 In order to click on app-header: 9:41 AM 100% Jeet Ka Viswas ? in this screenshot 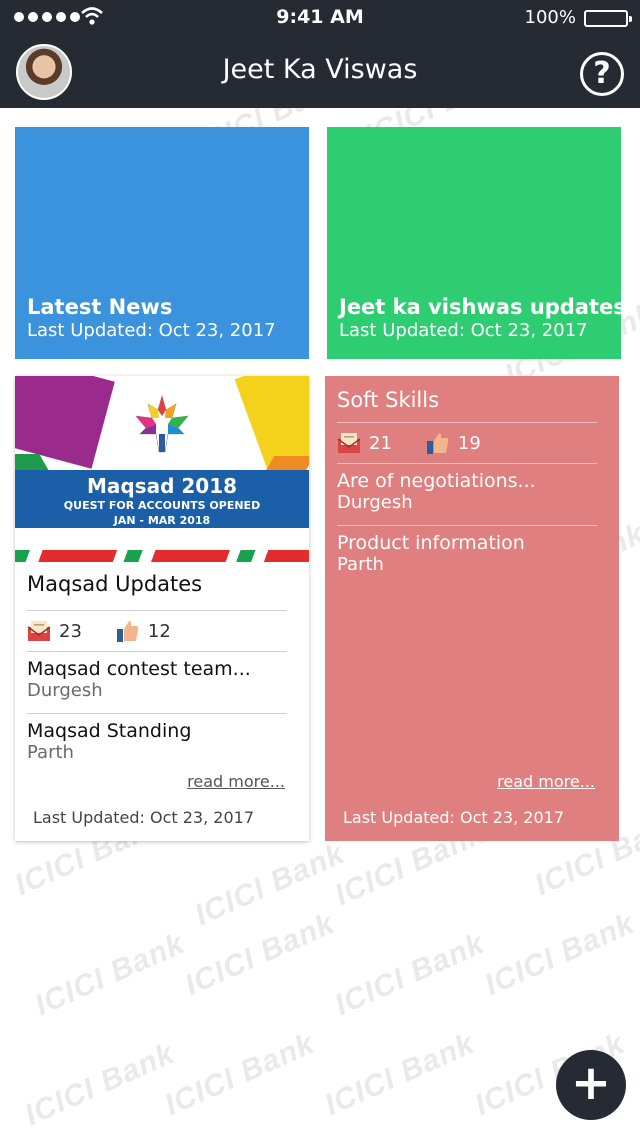, I will do `click(320, 54)`.